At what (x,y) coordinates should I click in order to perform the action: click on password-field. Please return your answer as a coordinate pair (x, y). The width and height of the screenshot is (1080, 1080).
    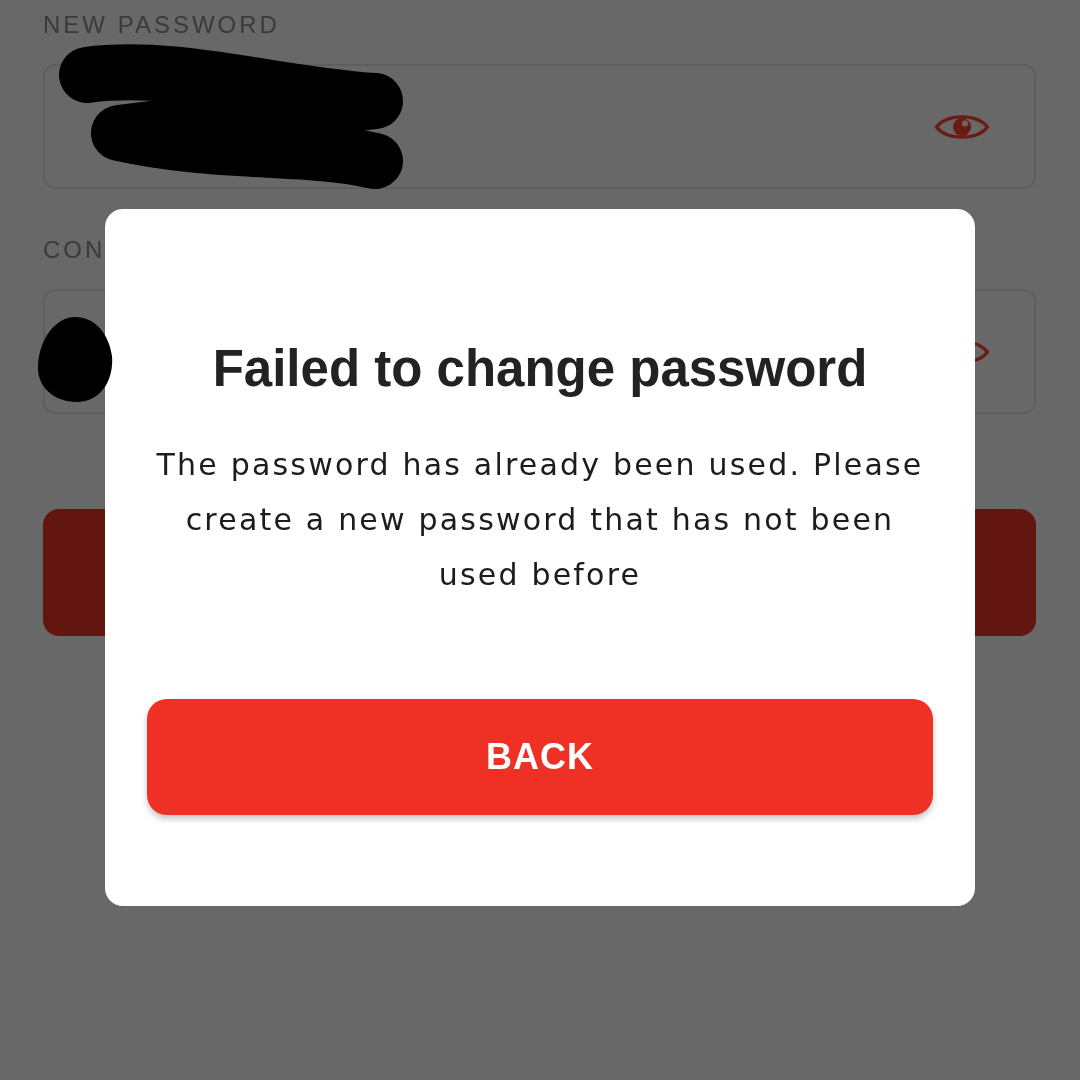
    Looking at the image, I should click on (539, 126).